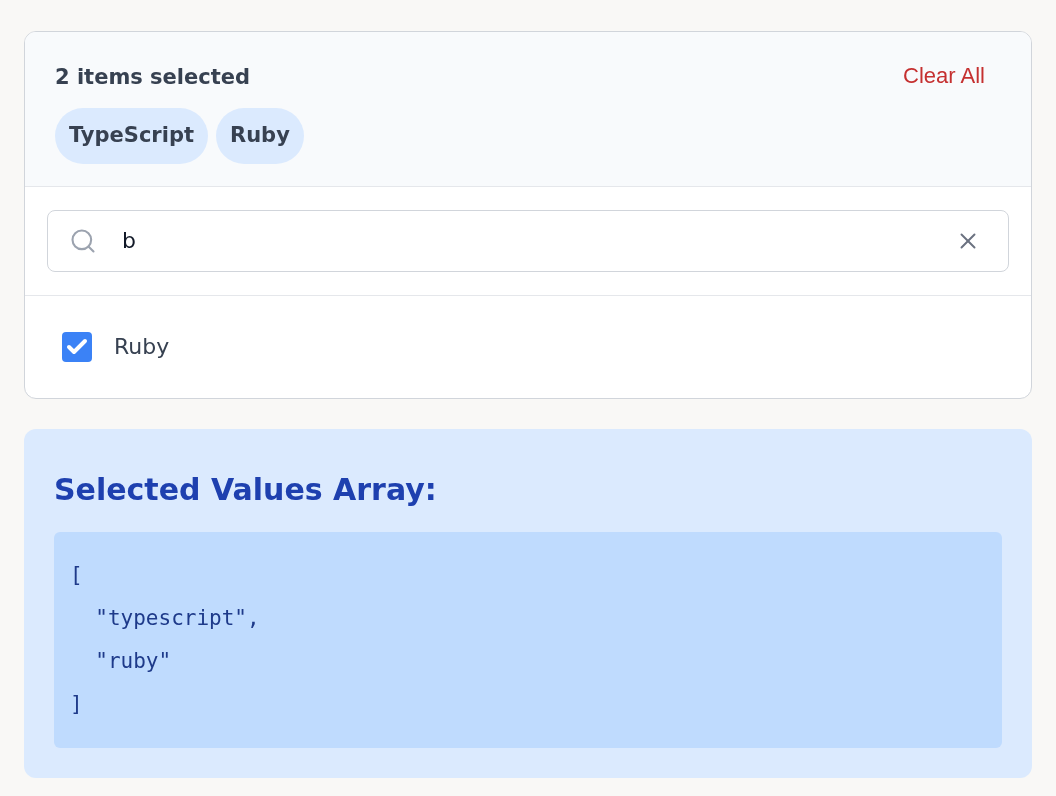  Describe the element at coordinates (528, 240) in the screenshot. I see `search-field: b` at that location.